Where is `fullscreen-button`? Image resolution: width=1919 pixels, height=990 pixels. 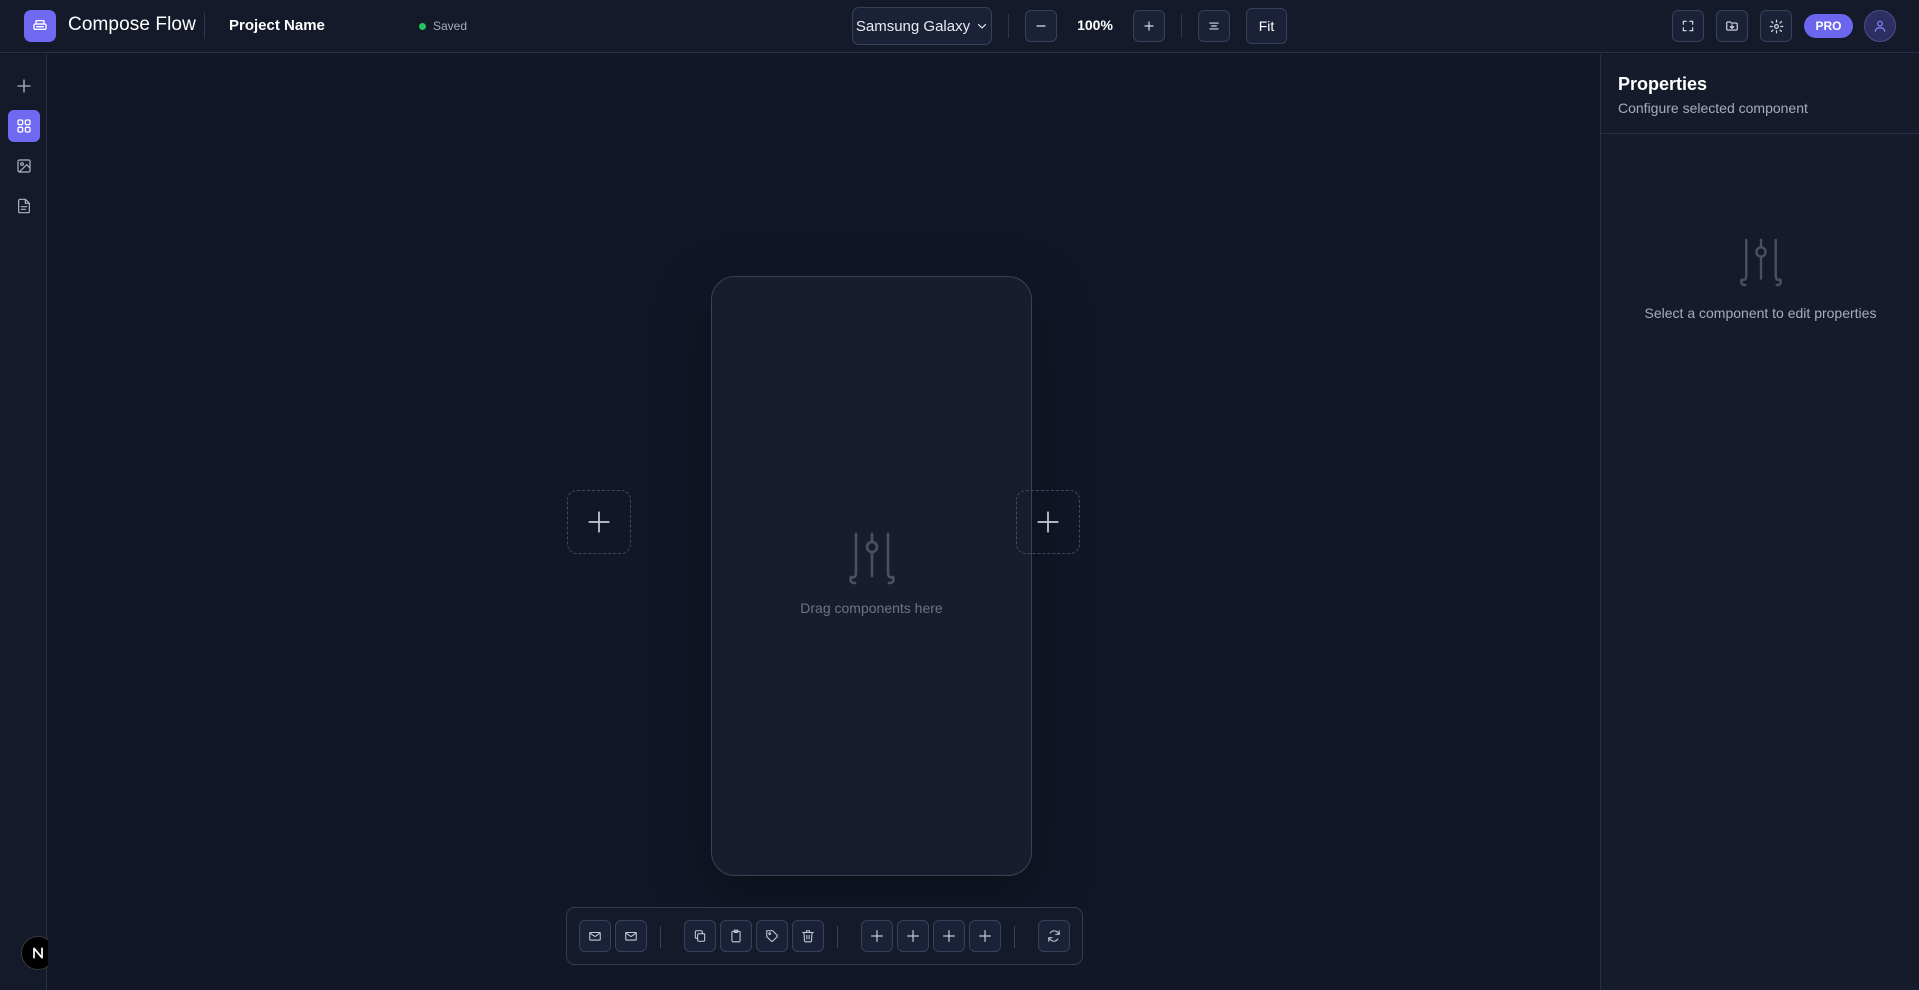
fullscreen-button is located at coordinates (1688, 26).